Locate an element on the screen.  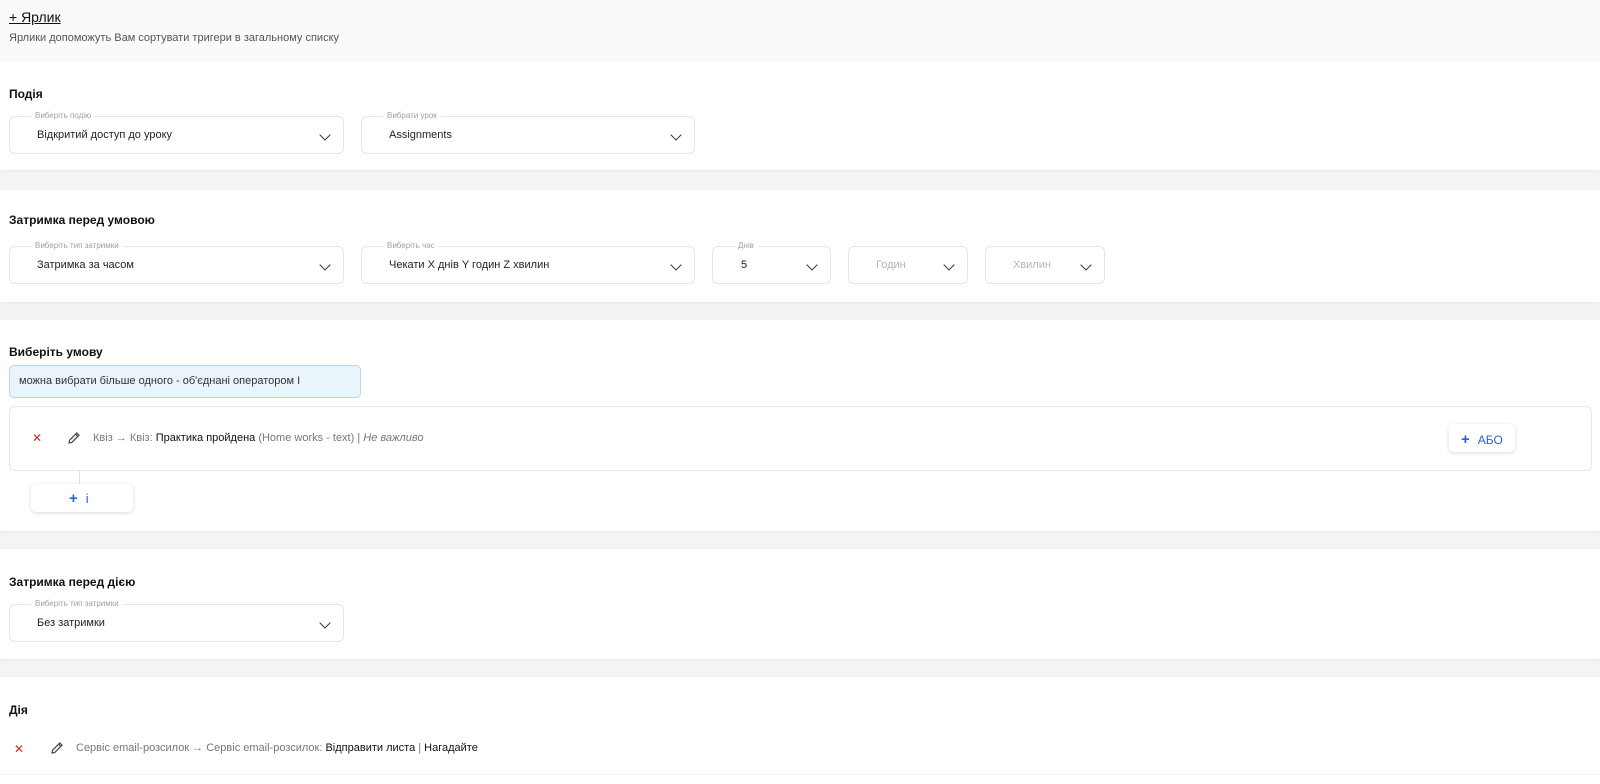
days-select: Днів 5 is located at coordinates (771, 262).